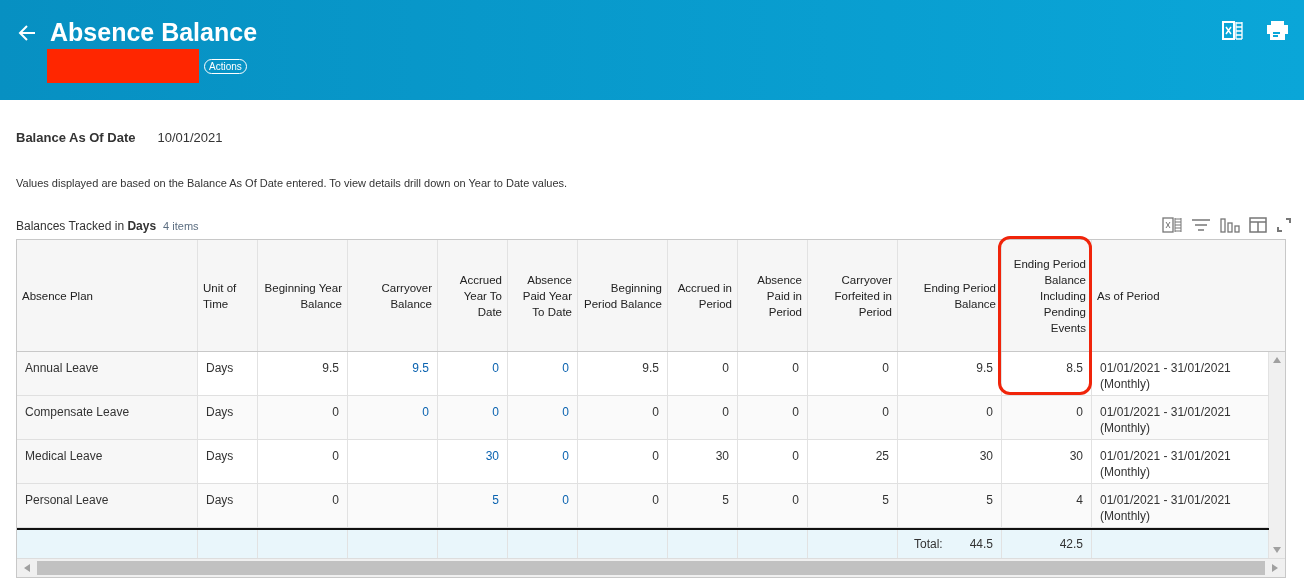 This screenshot has width=1304, height=585. Describe the element at coordinates (950, 295) in the screenshot. I see `column-header: Ending Period Balance` at that location.